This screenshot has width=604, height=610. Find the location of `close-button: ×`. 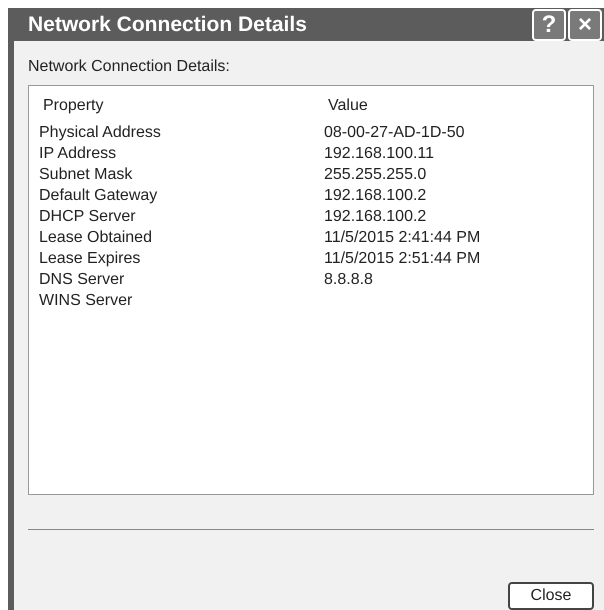

close-button: × is located at coordinates (585, 24).